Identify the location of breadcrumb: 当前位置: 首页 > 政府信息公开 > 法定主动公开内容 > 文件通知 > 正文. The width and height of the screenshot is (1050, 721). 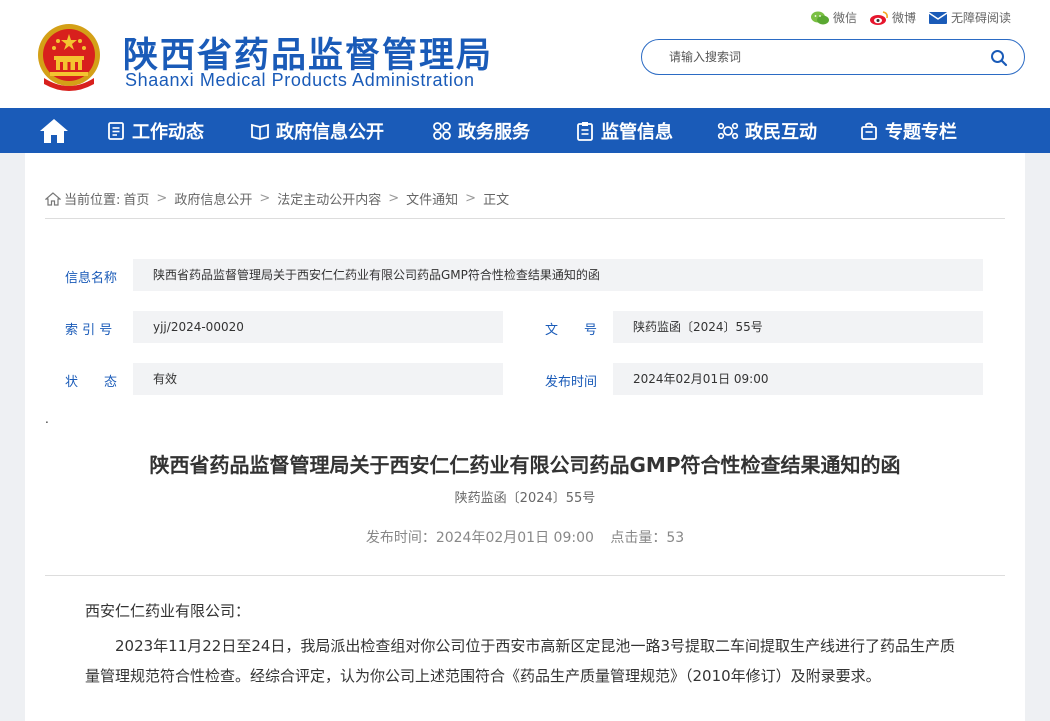
(277, 198).